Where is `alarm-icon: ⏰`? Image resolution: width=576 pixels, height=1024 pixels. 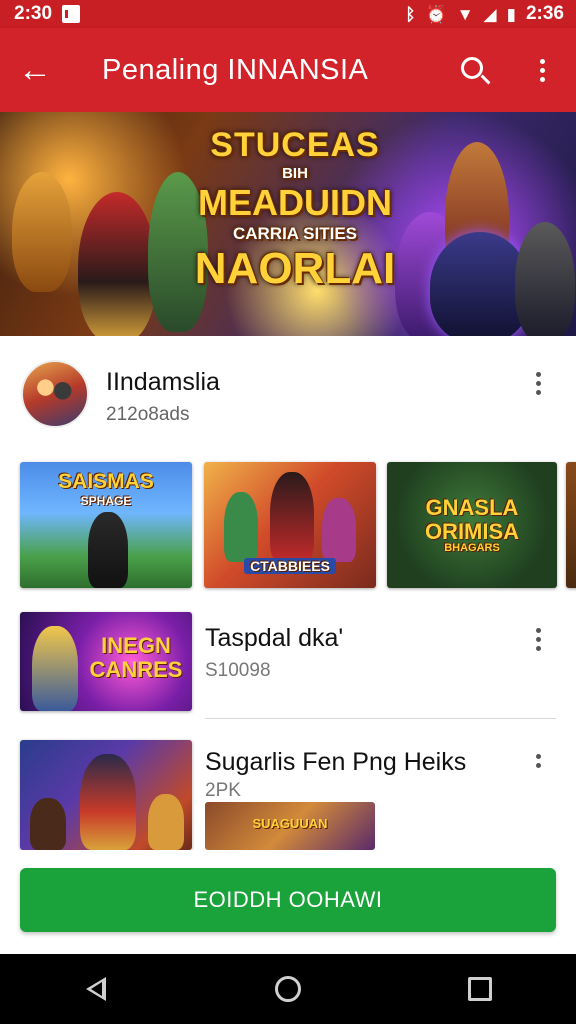
alarm-icon: ⏰ is located at coordinates (436, 14).